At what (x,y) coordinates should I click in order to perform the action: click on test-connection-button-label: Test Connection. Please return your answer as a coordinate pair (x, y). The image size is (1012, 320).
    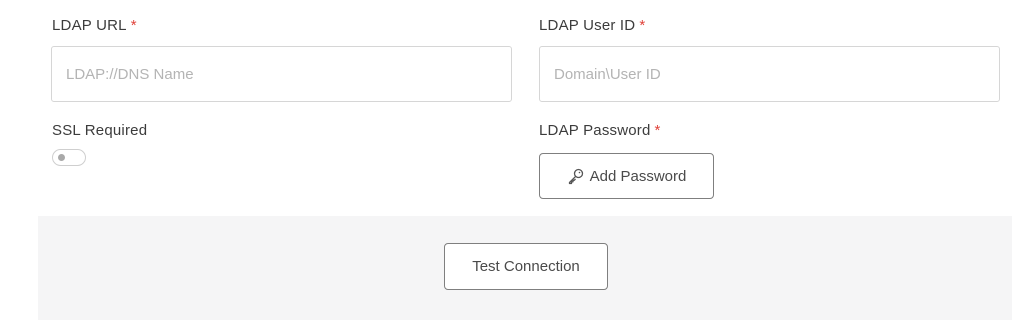
    Looking at the image, I should click on (526, 266).